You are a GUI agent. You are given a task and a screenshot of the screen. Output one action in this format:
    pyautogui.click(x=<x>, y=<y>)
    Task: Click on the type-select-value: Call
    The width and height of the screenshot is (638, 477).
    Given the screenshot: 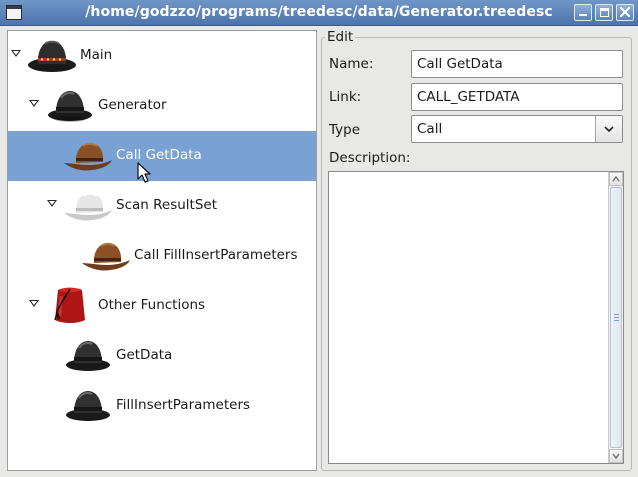 What is the action you would take?
    pyautogui.click(x=430, y=129)
    